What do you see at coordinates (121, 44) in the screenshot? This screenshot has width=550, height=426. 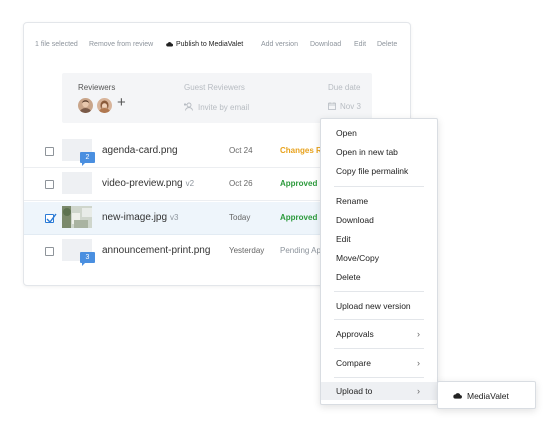 I see `remove-from-review-button: Remove from review` at bounding box center [121, 44].